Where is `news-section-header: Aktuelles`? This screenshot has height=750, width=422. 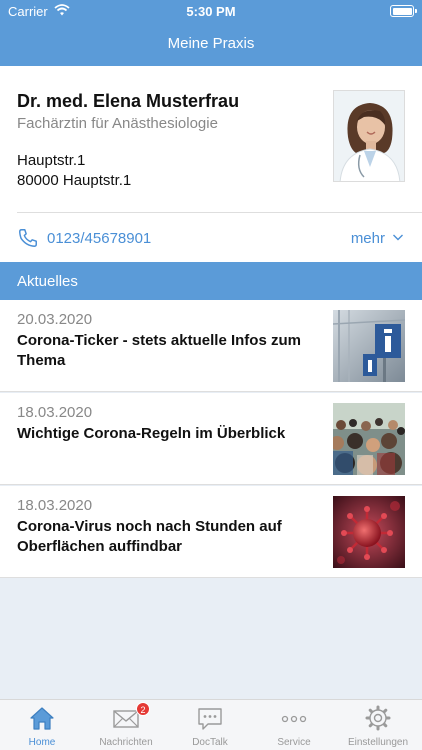 news-section-header: Aktuelles is located at coordinates (211, 281).